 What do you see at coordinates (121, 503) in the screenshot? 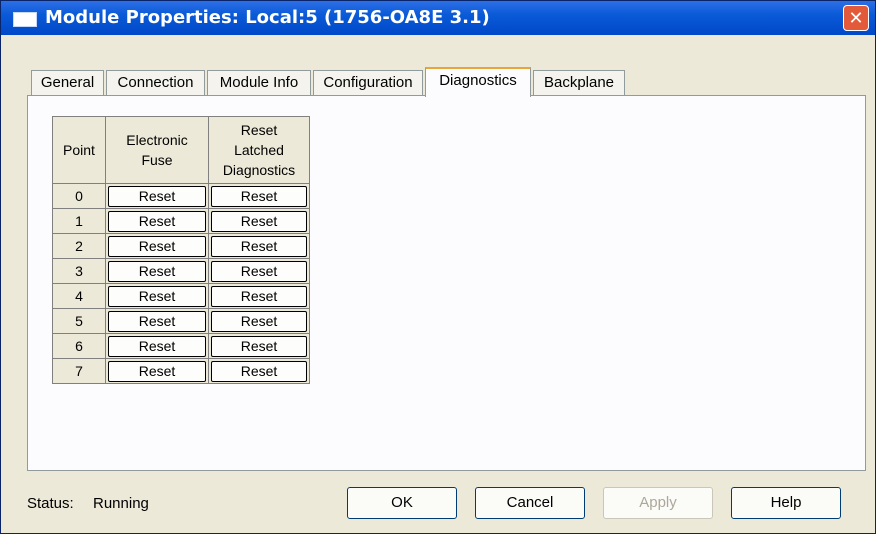
I see `status-value: Running` at bounding box center [121, 503].